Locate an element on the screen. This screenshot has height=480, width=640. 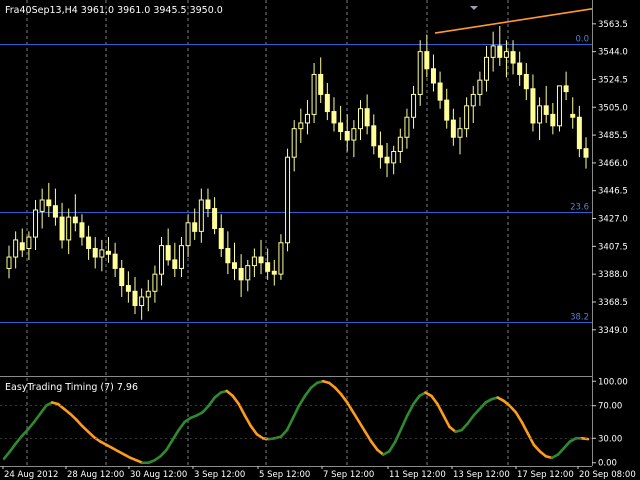
time-axis-label: 17 Sep 12:00 is located at coordinates (545, 475).